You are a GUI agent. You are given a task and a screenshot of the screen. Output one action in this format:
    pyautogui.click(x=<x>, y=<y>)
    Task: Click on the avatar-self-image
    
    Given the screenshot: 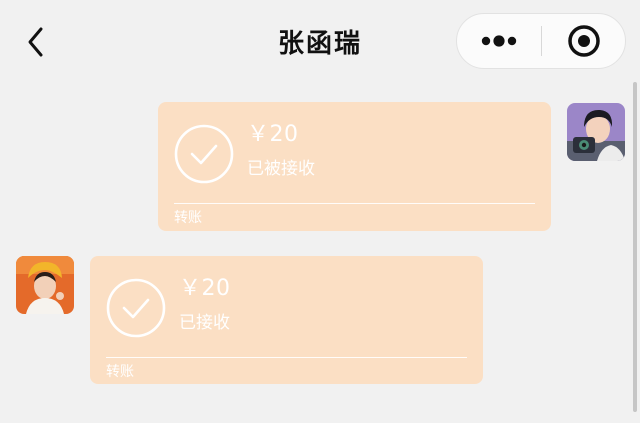 What is the action you would take?
    pyautogui.click(x=596, y=132)
    